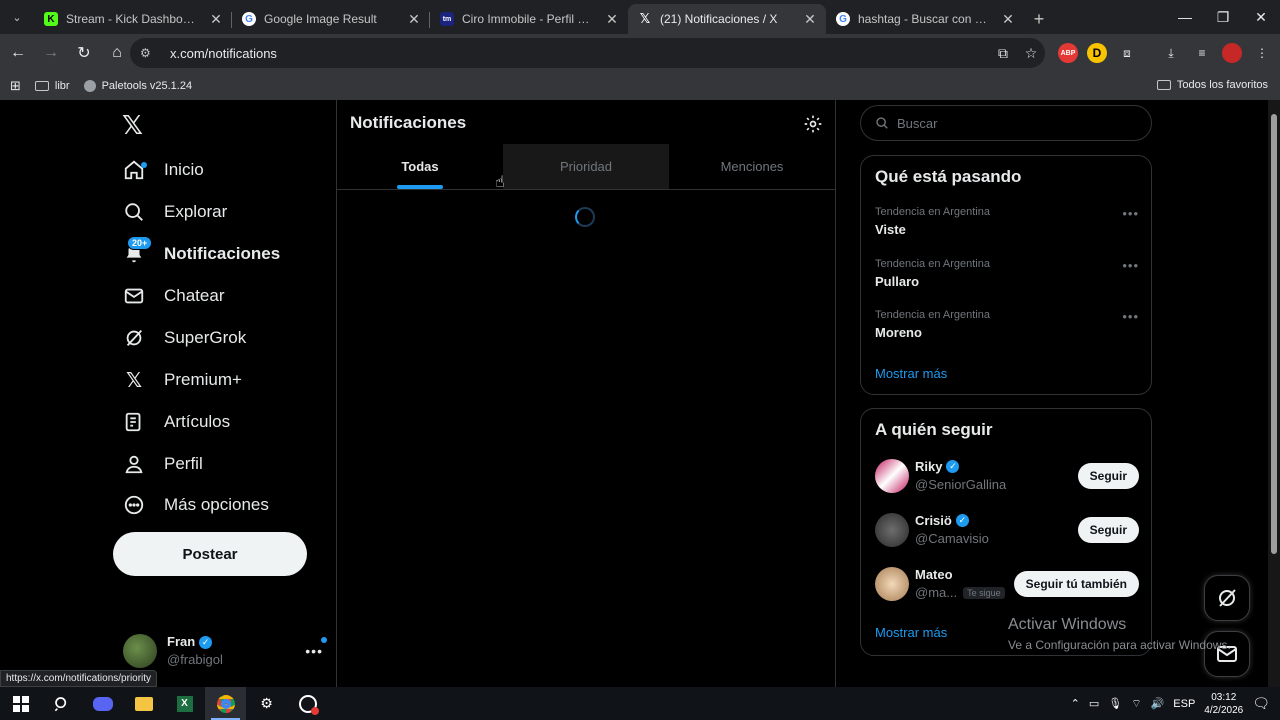 This screenshot has height=720, width=1280. I want to click on chrome-icon, so click(225, 703).